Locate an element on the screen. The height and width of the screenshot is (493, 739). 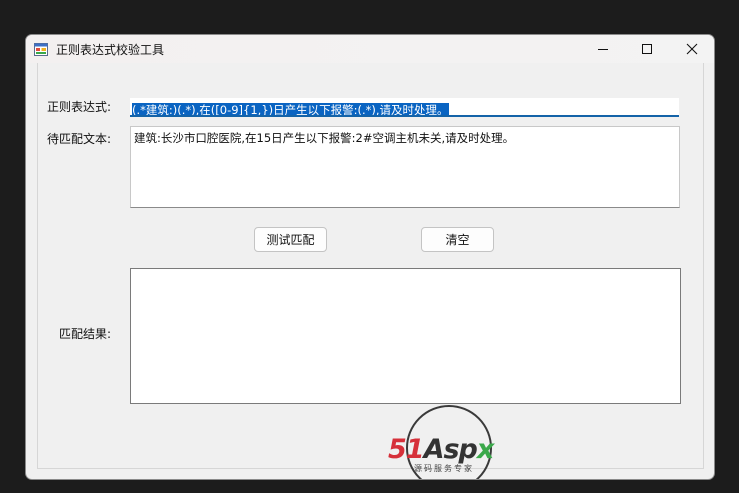
text-input-value: 建筑:长沙市口腔医院,在15日产生以下报警:2#空调主机未关,请及时处理。 is located at coordinates (324, 138).